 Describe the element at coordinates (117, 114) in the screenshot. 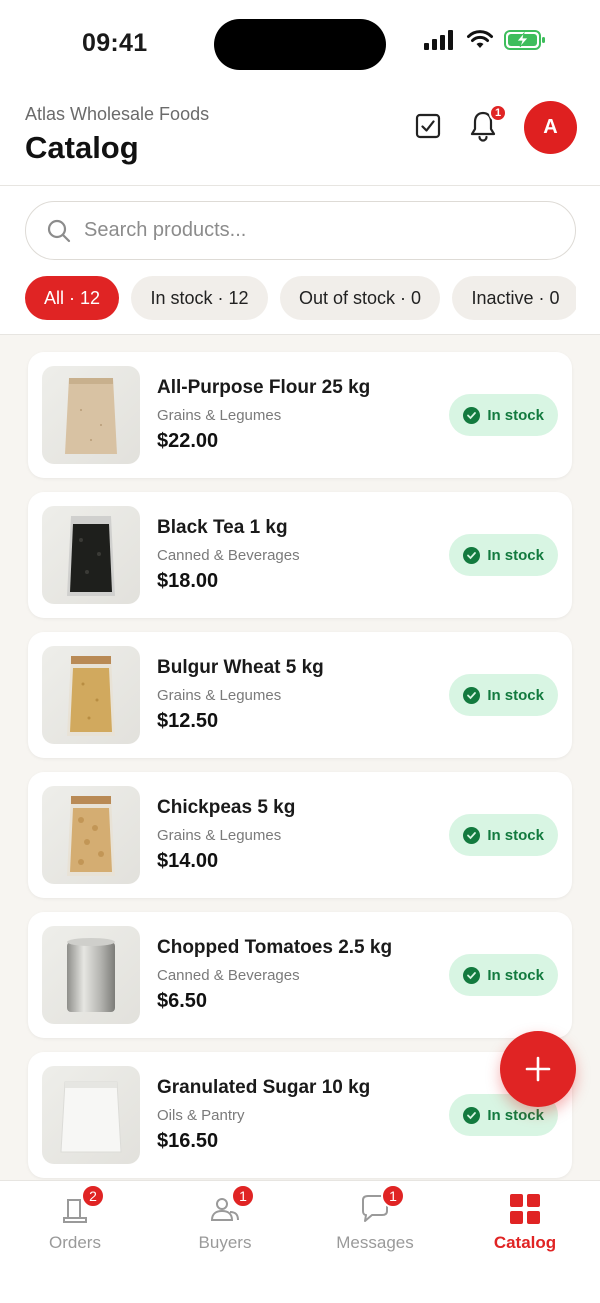

I see `company-name: Atlas Wholesale Foods` at that location.